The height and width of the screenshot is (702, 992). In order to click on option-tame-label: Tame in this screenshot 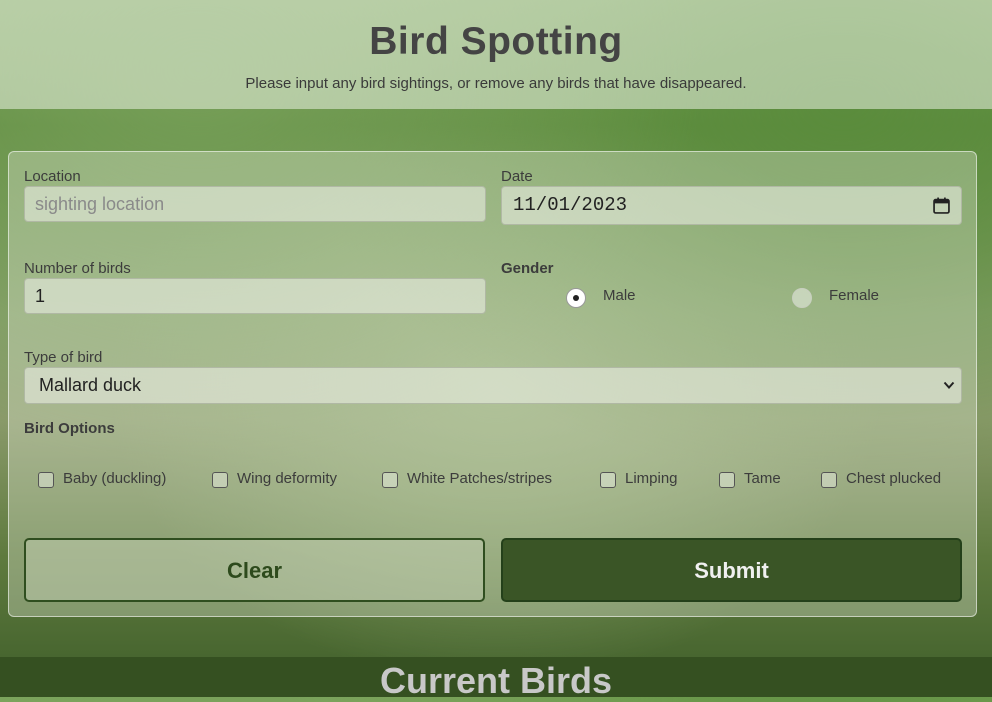, I will do `click(762, 478)`.